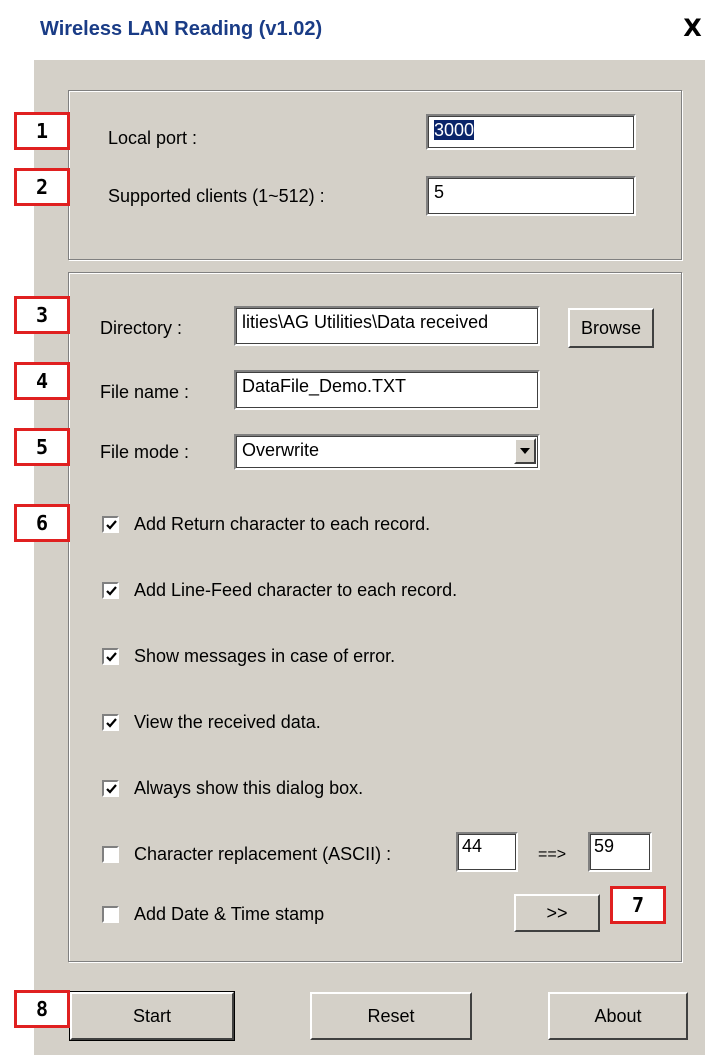 This screenshot has height=1055, width=705. What do you see at coordinates (110, 590) in the screenshot?
I see `checkbox-add-linefeed` at bounding box center [110, 590].